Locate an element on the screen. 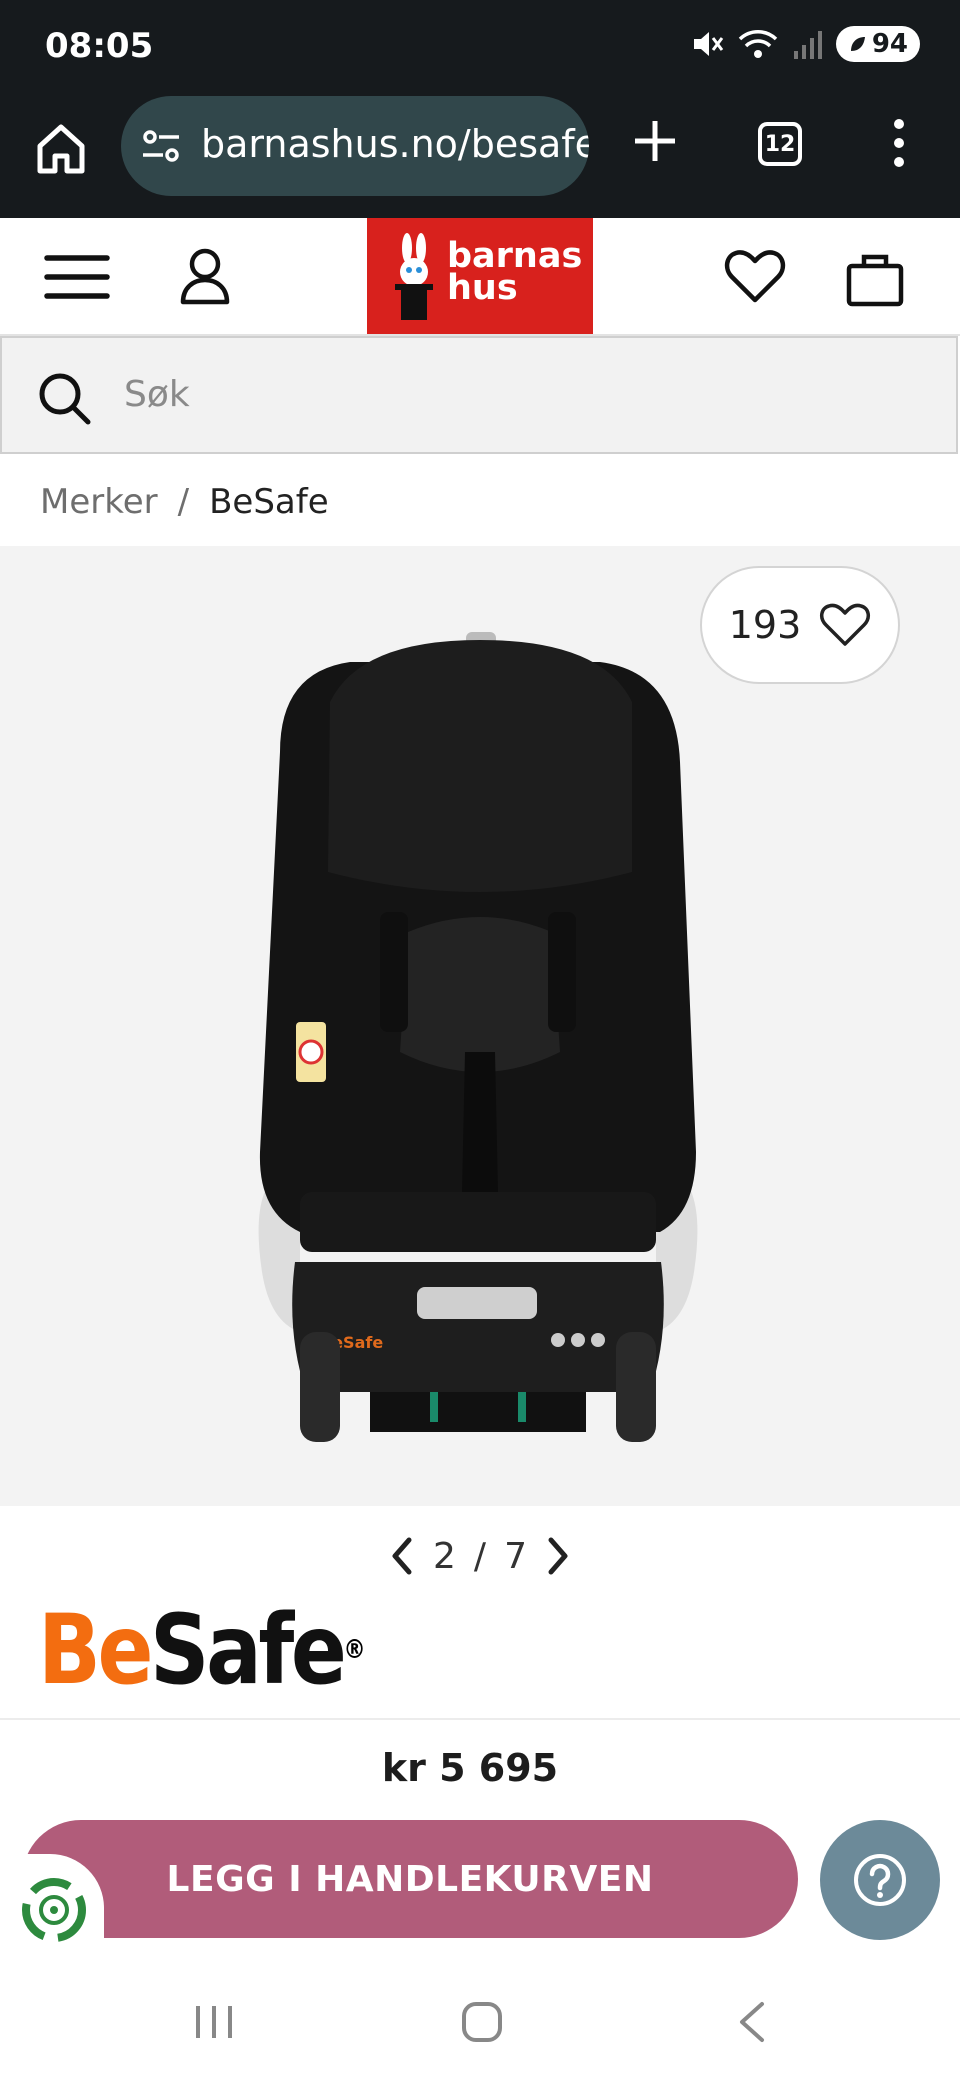 The height and width of the screenshot is (2080, 960). registered-mark: ® is located at coordinates (354, 1650).